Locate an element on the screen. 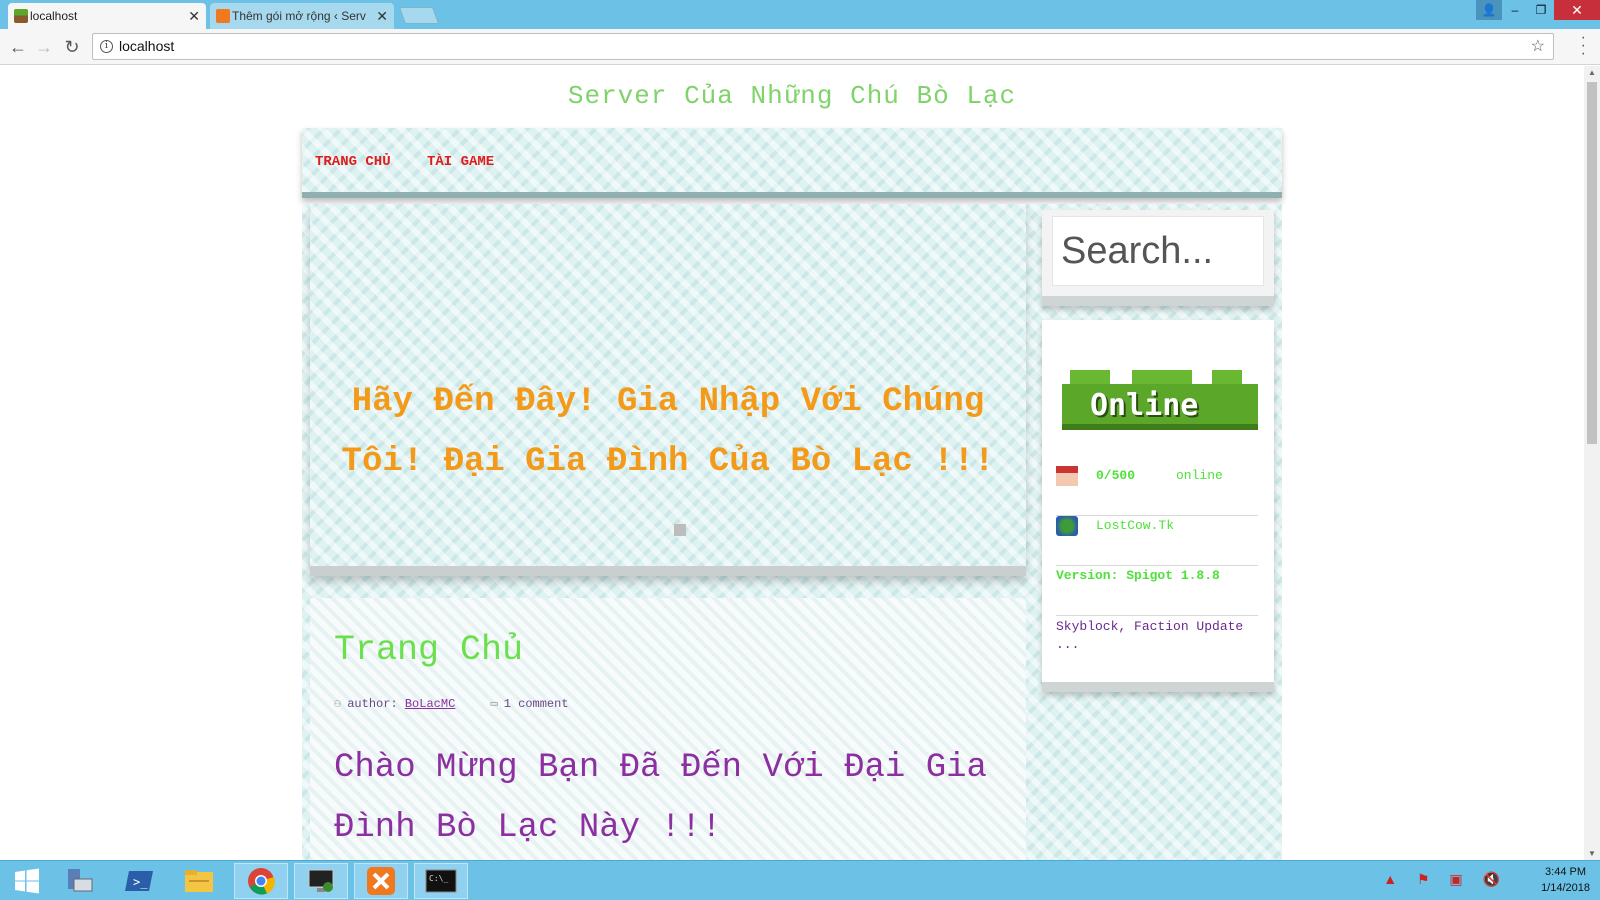  player-count: 0/500 is located at coordinates (1116, 475).